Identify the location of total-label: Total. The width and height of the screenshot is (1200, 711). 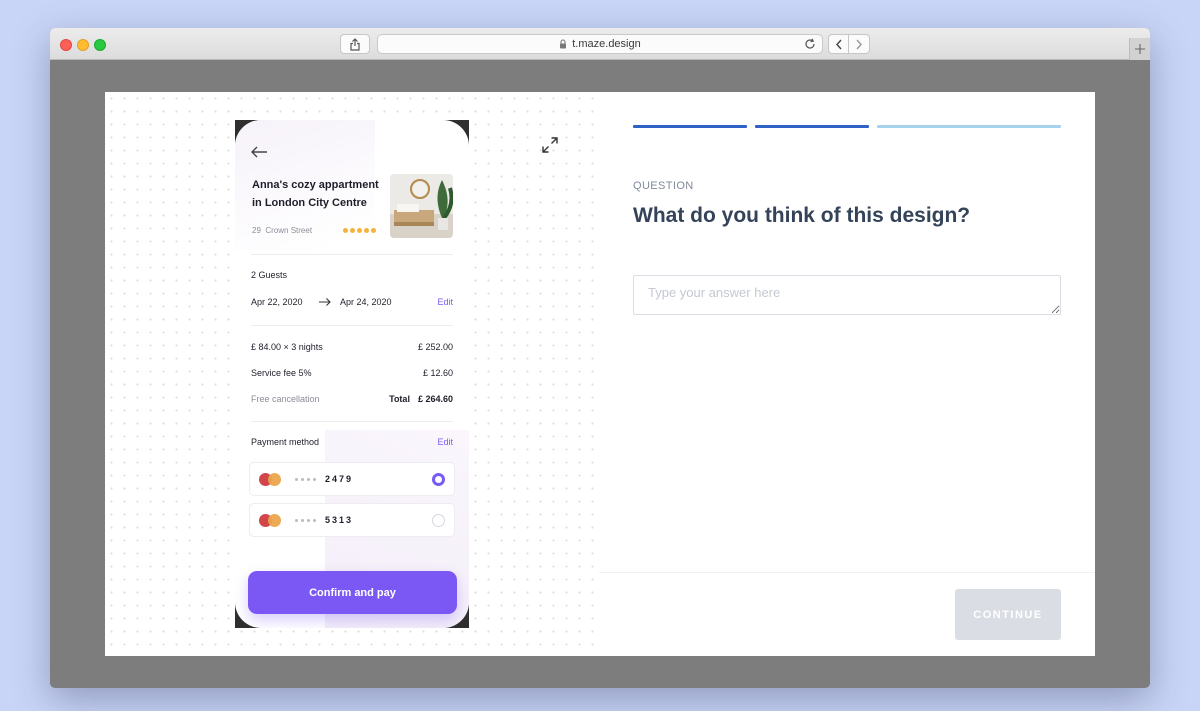
(399, 399).